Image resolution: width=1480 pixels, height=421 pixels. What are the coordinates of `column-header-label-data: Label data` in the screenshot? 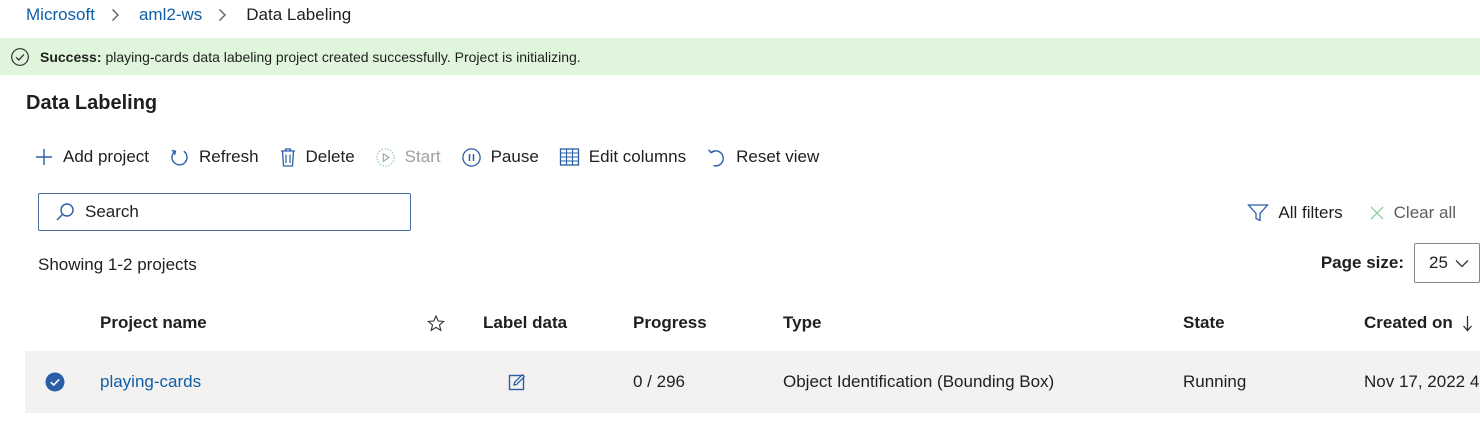 It's located at (525, 323).